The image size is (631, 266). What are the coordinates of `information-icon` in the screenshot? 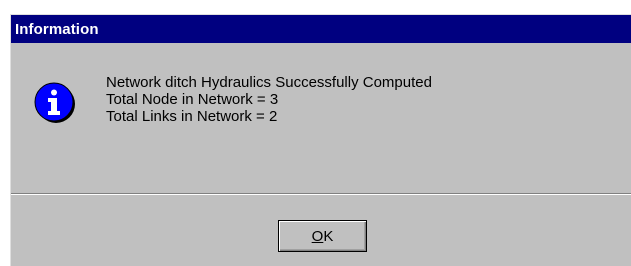 It's located at (54, 102).